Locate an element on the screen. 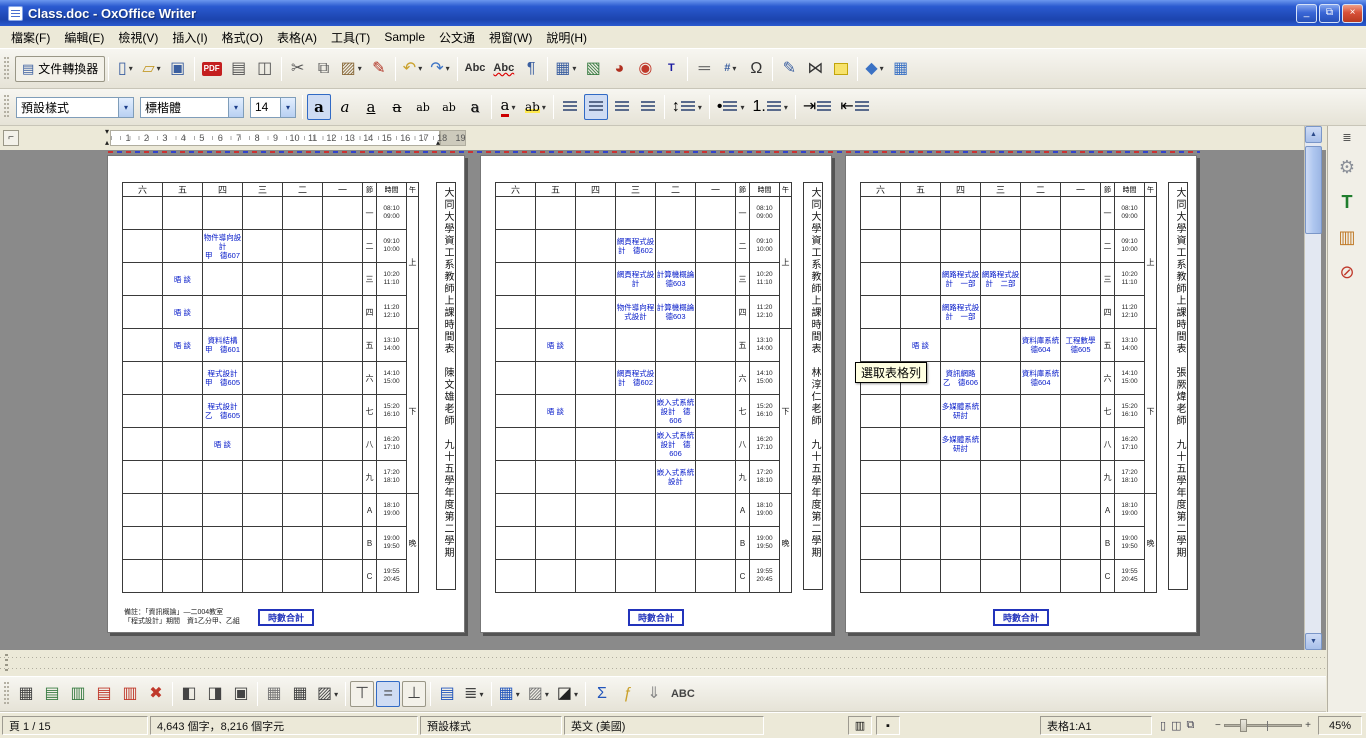 The image size is (1366, 738). decrease-indent-button: ⇤ is located at coordinates (854, 107).